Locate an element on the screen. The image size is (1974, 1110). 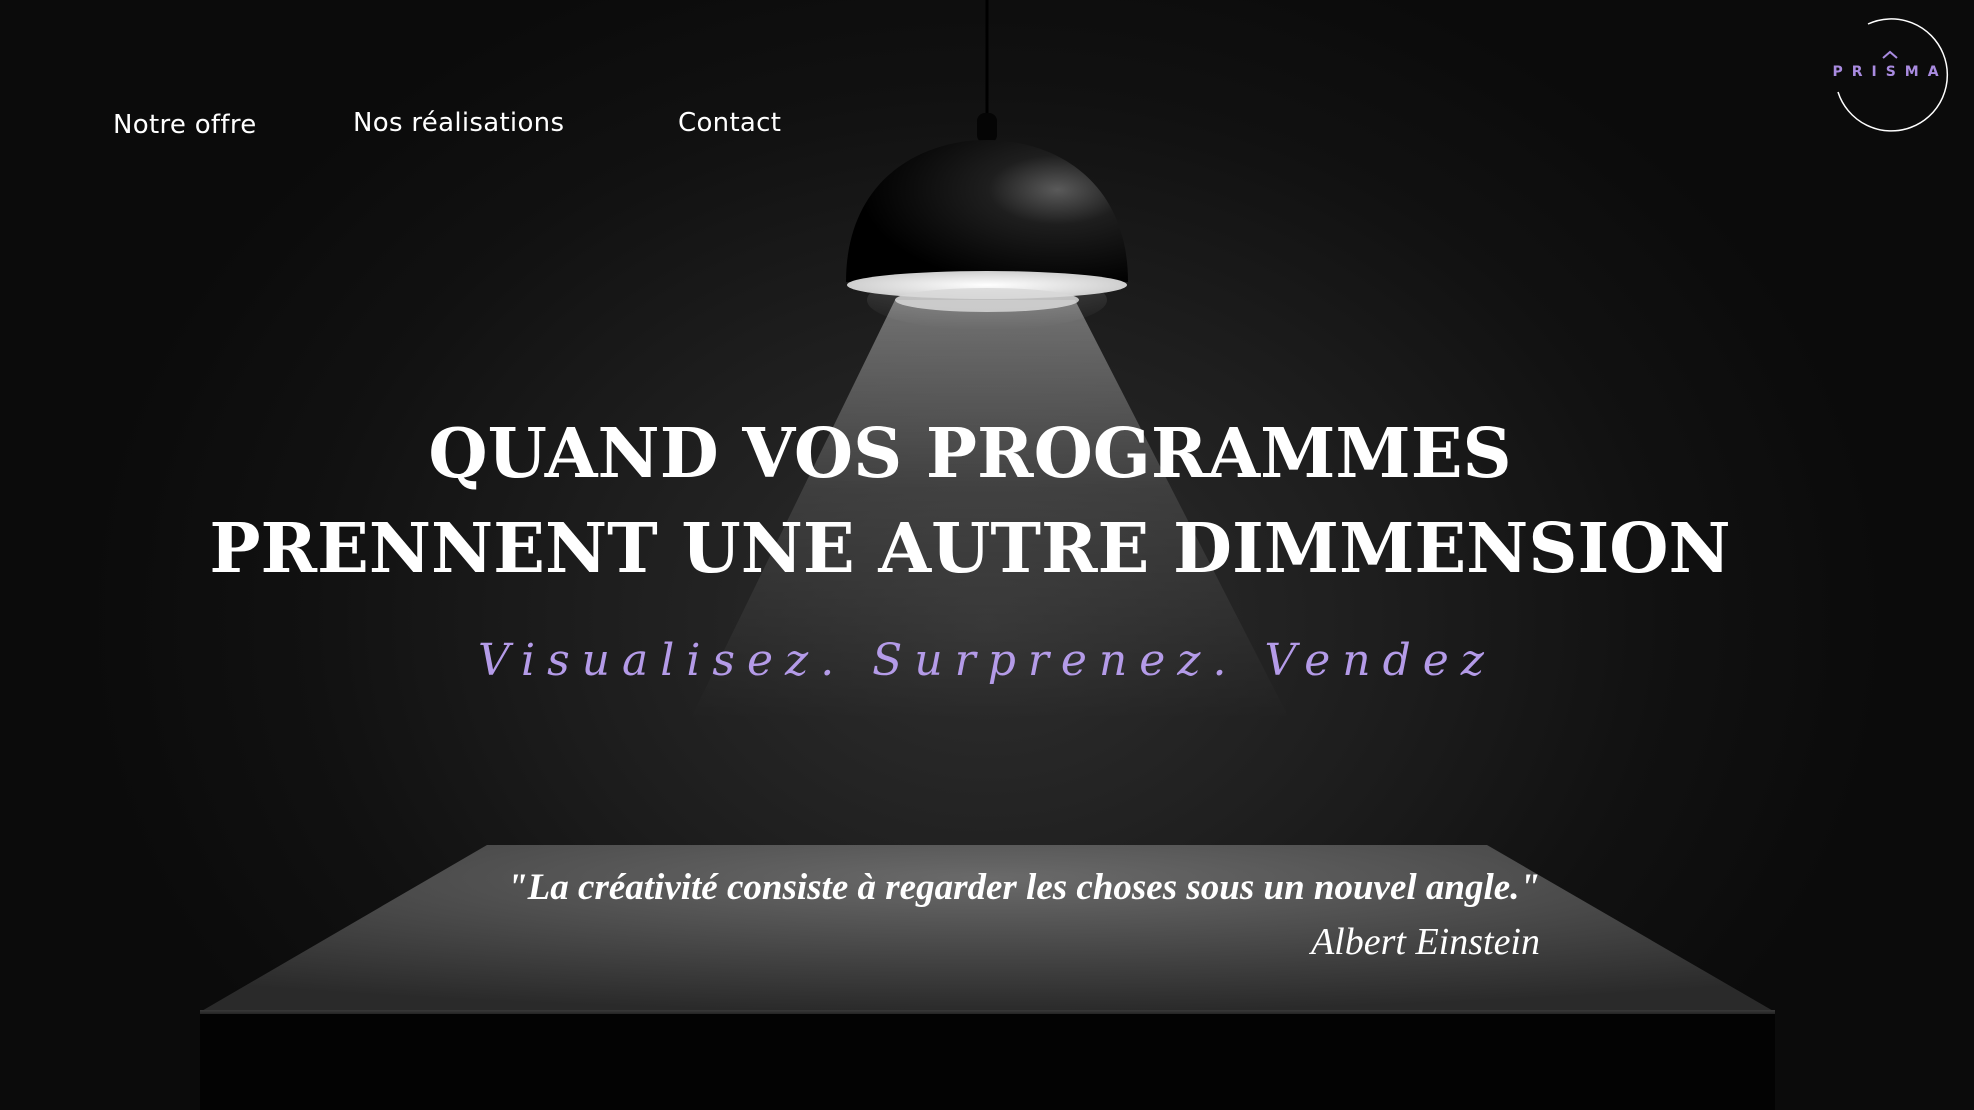
nav-nos-realisations: Nos réalisations is located at coordinates (458, 123).